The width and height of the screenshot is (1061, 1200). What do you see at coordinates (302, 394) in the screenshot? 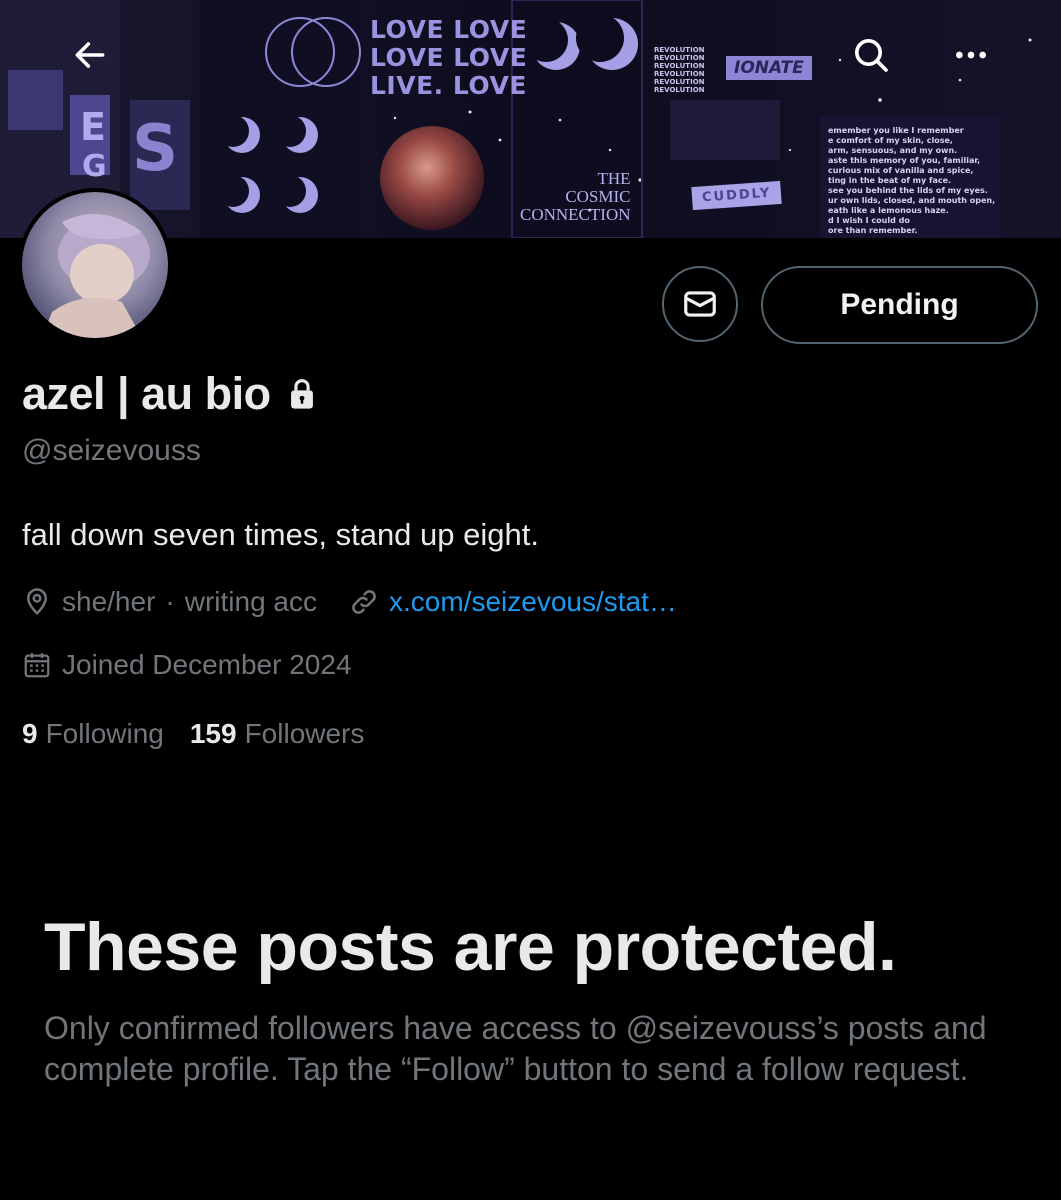
I see `lock-icon` at bounding box center [302, 394].